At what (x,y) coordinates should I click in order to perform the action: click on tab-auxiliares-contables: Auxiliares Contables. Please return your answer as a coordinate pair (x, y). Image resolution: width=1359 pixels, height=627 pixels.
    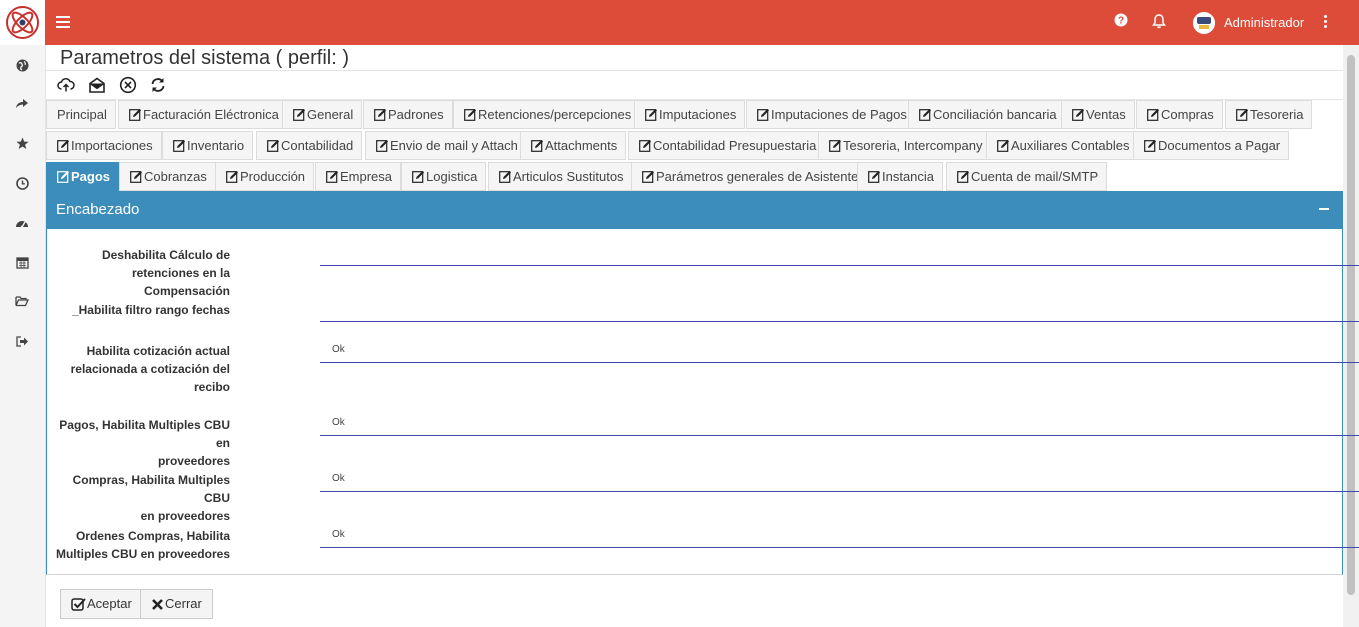
    Looking at the image, I should click on (1062, 145).